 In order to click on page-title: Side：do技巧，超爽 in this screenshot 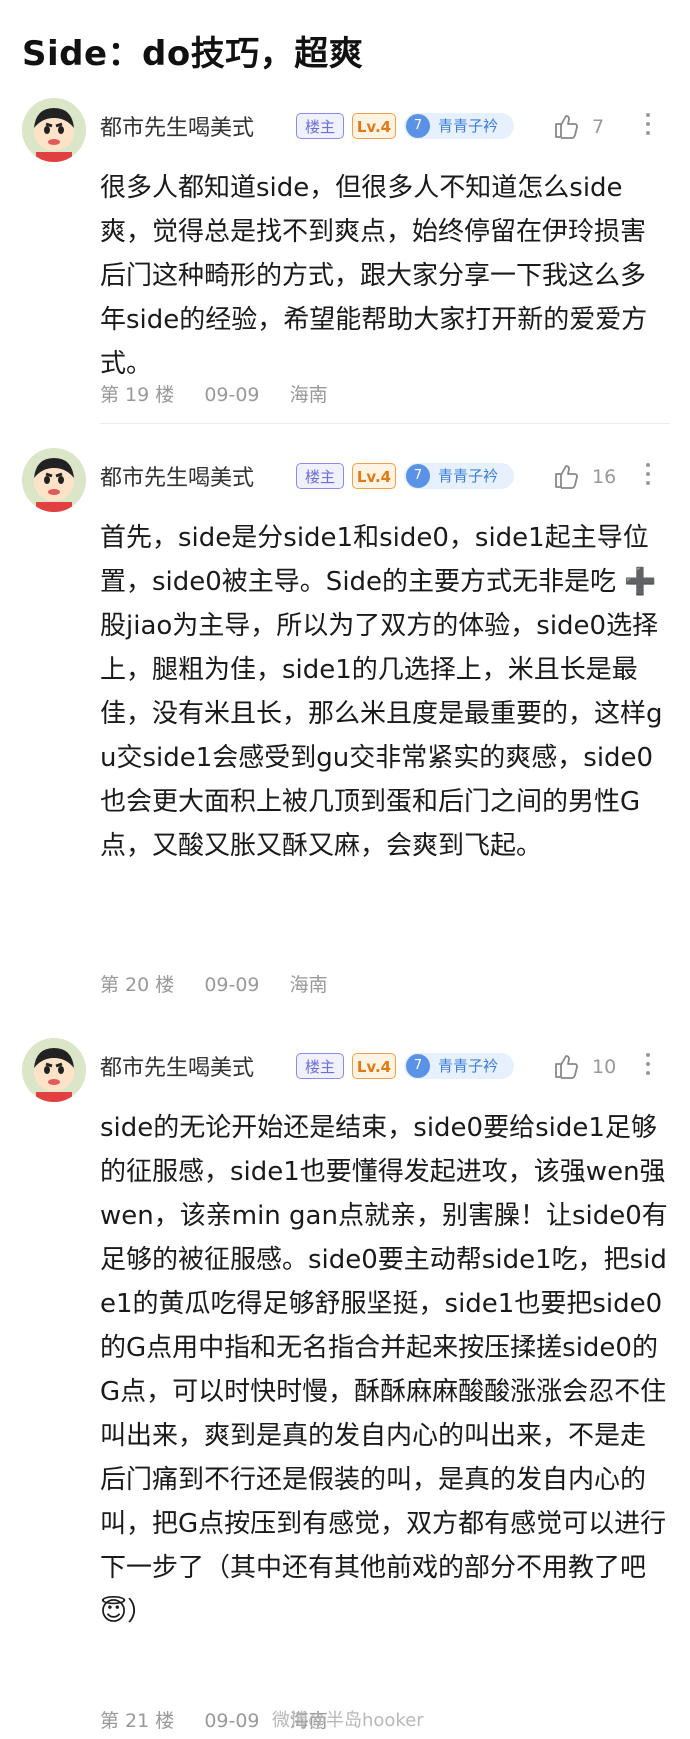, I will do `click(193, 54)`.